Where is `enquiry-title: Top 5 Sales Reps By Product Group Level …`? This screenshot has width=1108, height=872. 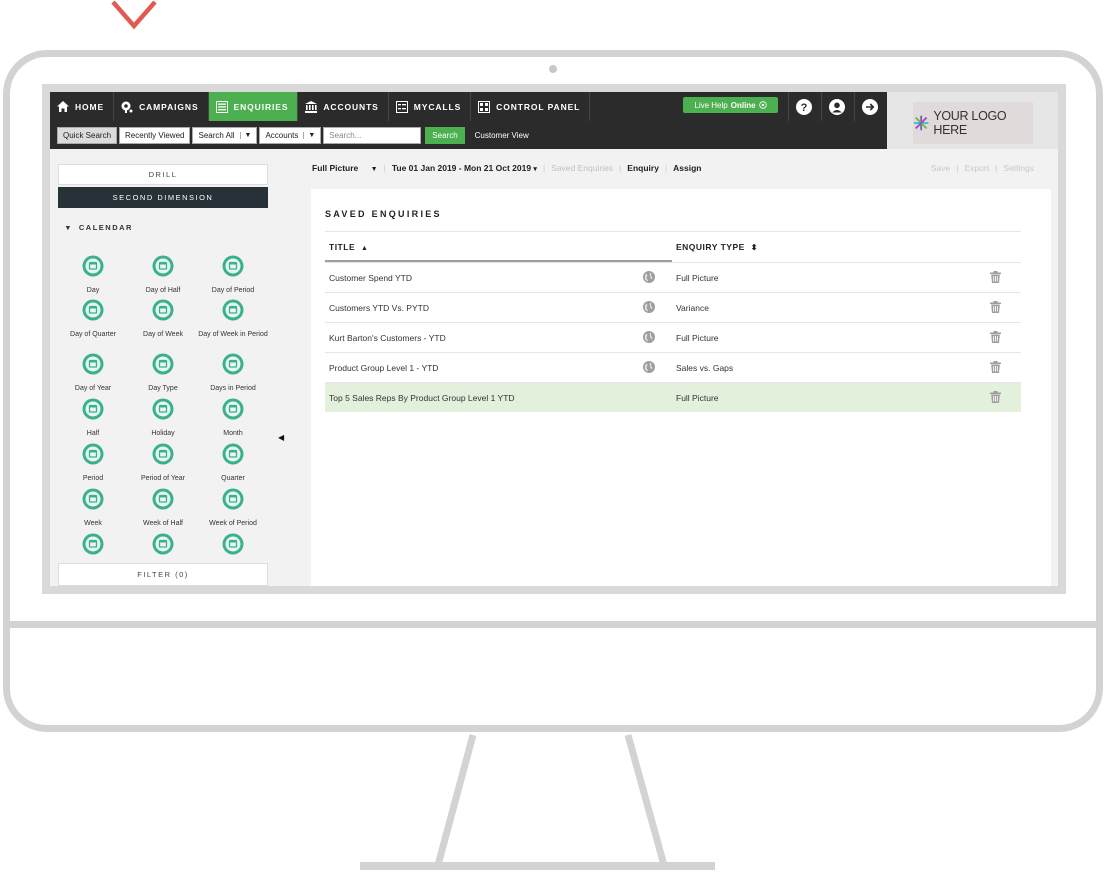
enquiry-title: Top 5 Sales Reps By Product Group Level … is located at coordinates (422, 398).